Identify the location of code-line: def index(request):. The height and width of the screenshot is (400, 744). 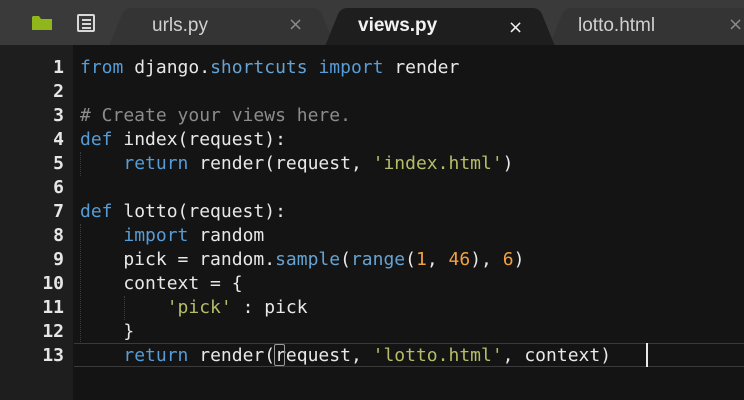
(345, 140).